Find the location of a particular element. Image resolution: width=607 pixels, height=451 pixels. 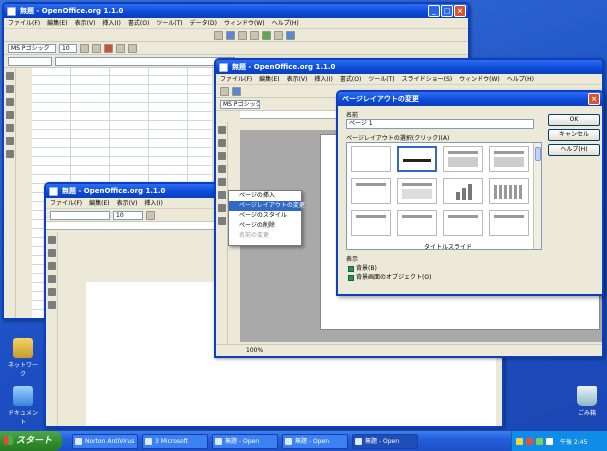

thumbnail-scrollbar is located at coordinates (537, 196).